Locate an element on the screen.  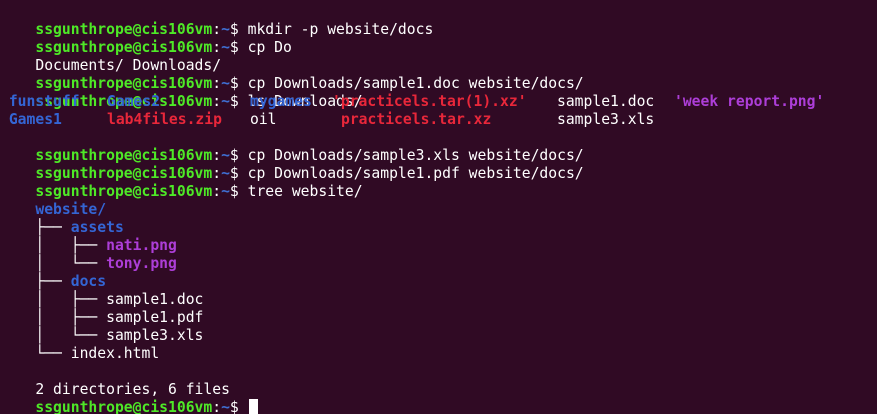
prompt-user-host: ssgunthrope@cis106vm is located at coordinates (124, 406).